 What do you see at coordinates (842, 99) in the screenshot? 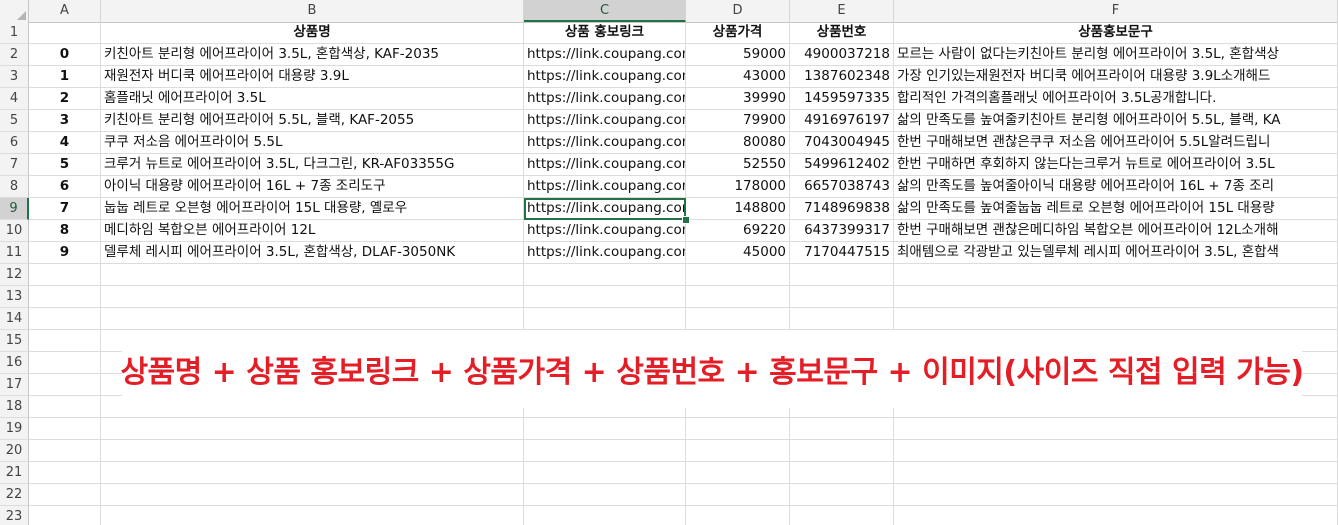
I see `cell-product-id: 1459597335` at bounding box center [842, 99].